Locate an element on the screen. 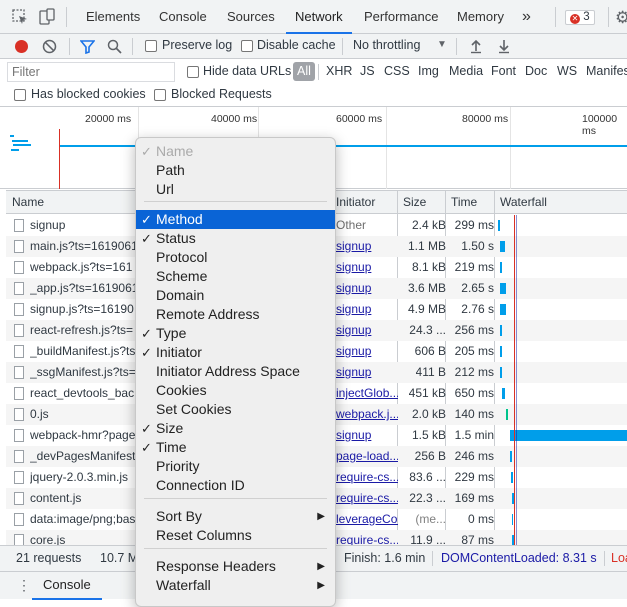 This screenshot has width=627, height=607. menu-item-domain: Domain is located at coordinates (235, 295).